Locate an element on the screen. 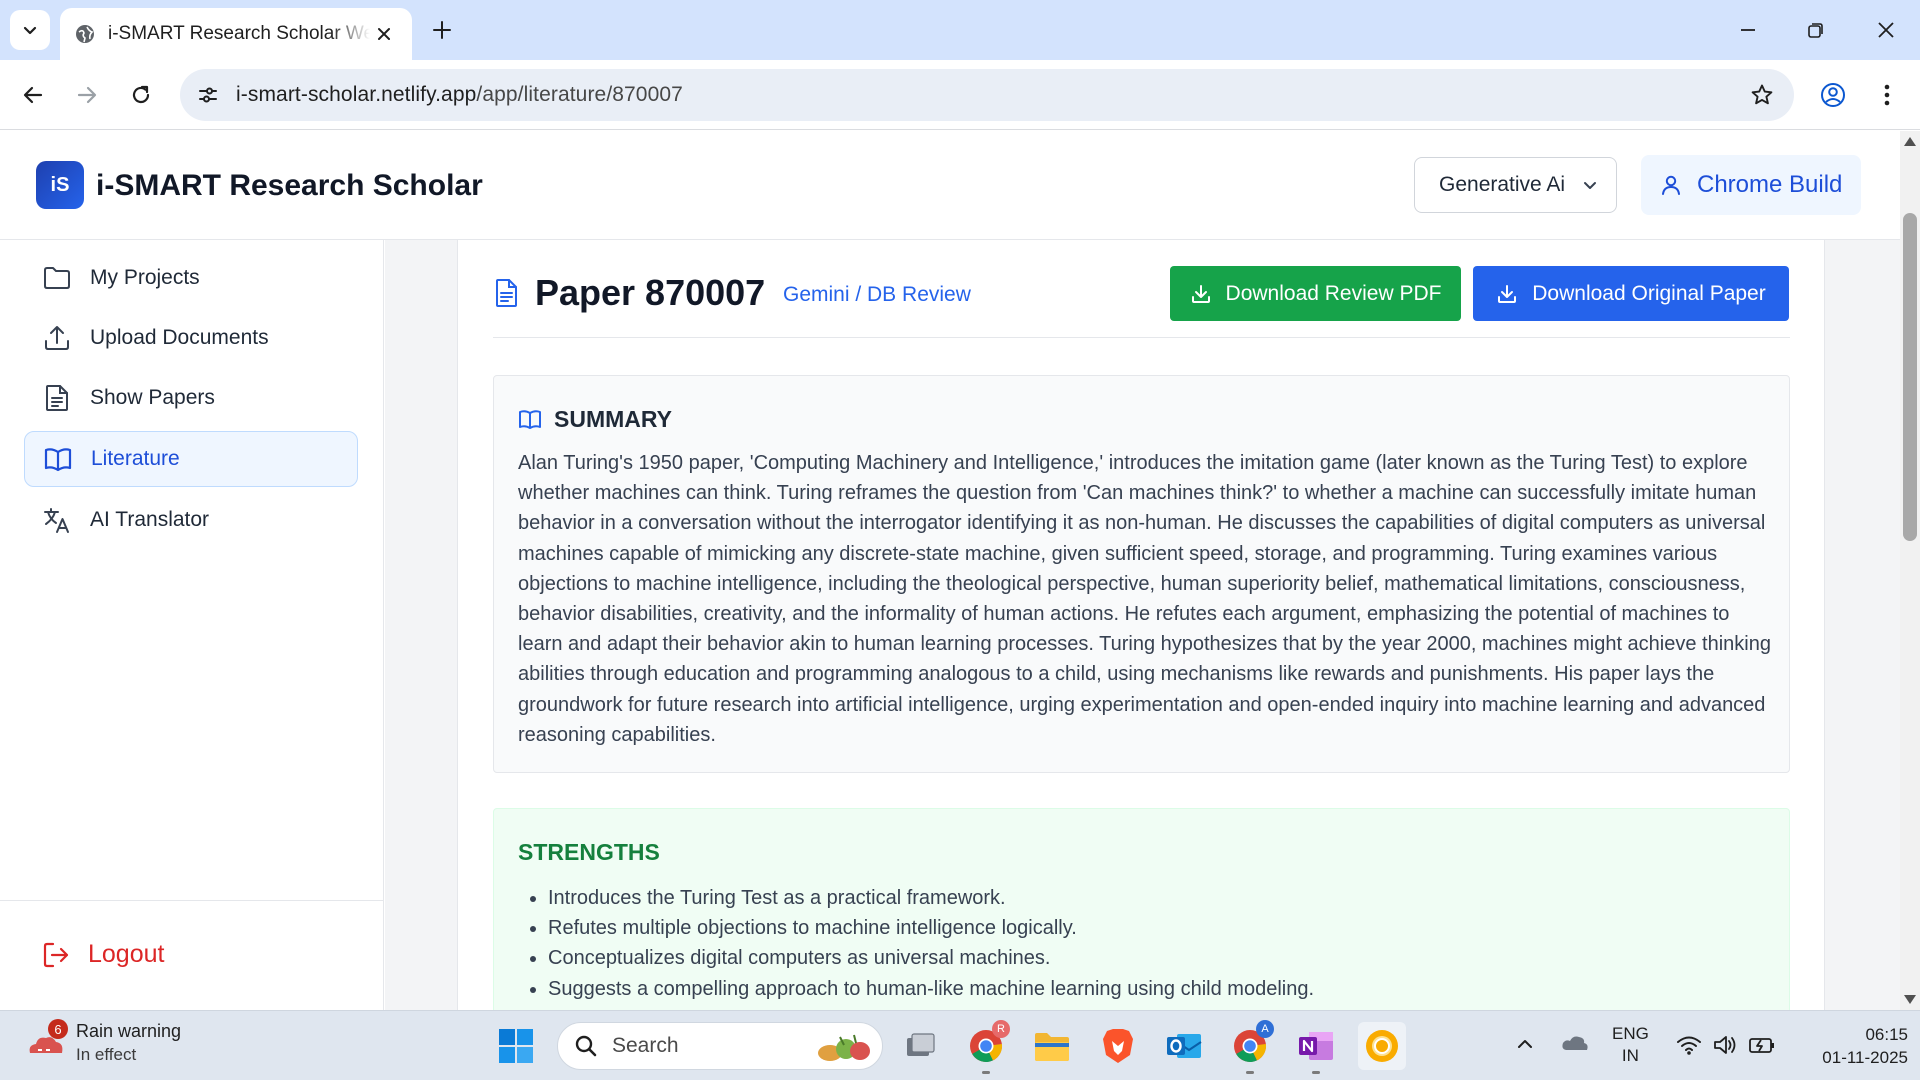  minimize-button is located at coordinates (1748, 30).